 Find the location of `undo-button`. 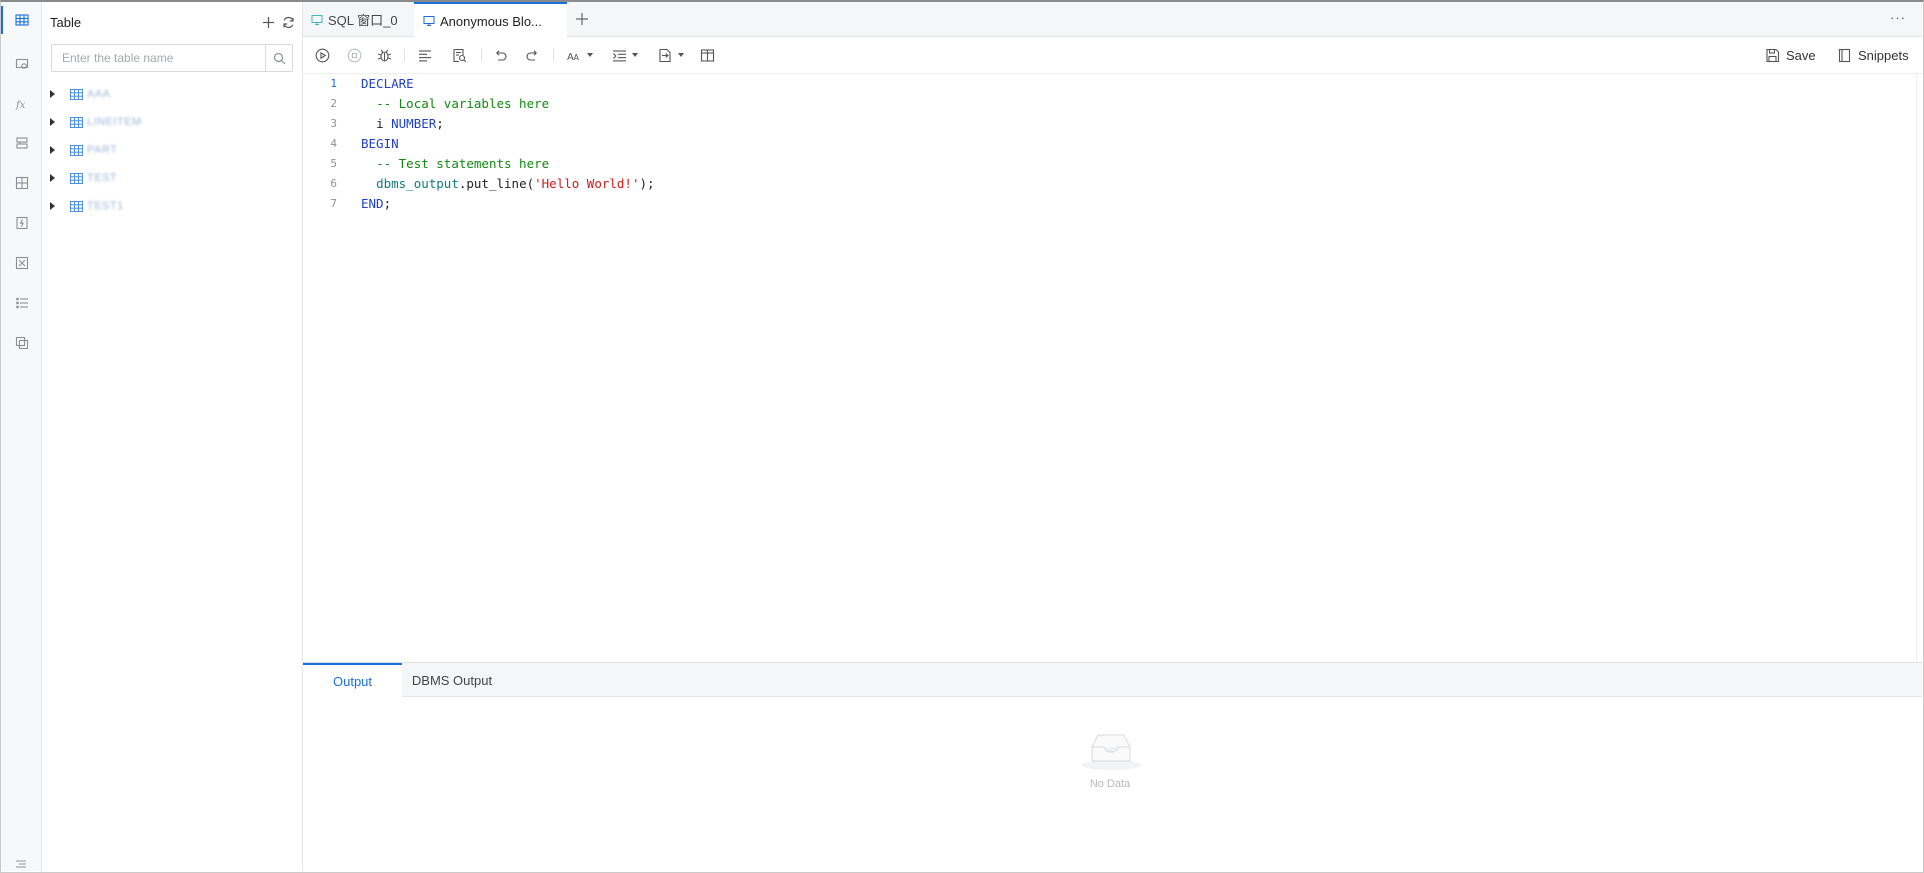

undo-button is located at coordinates (500, 55).